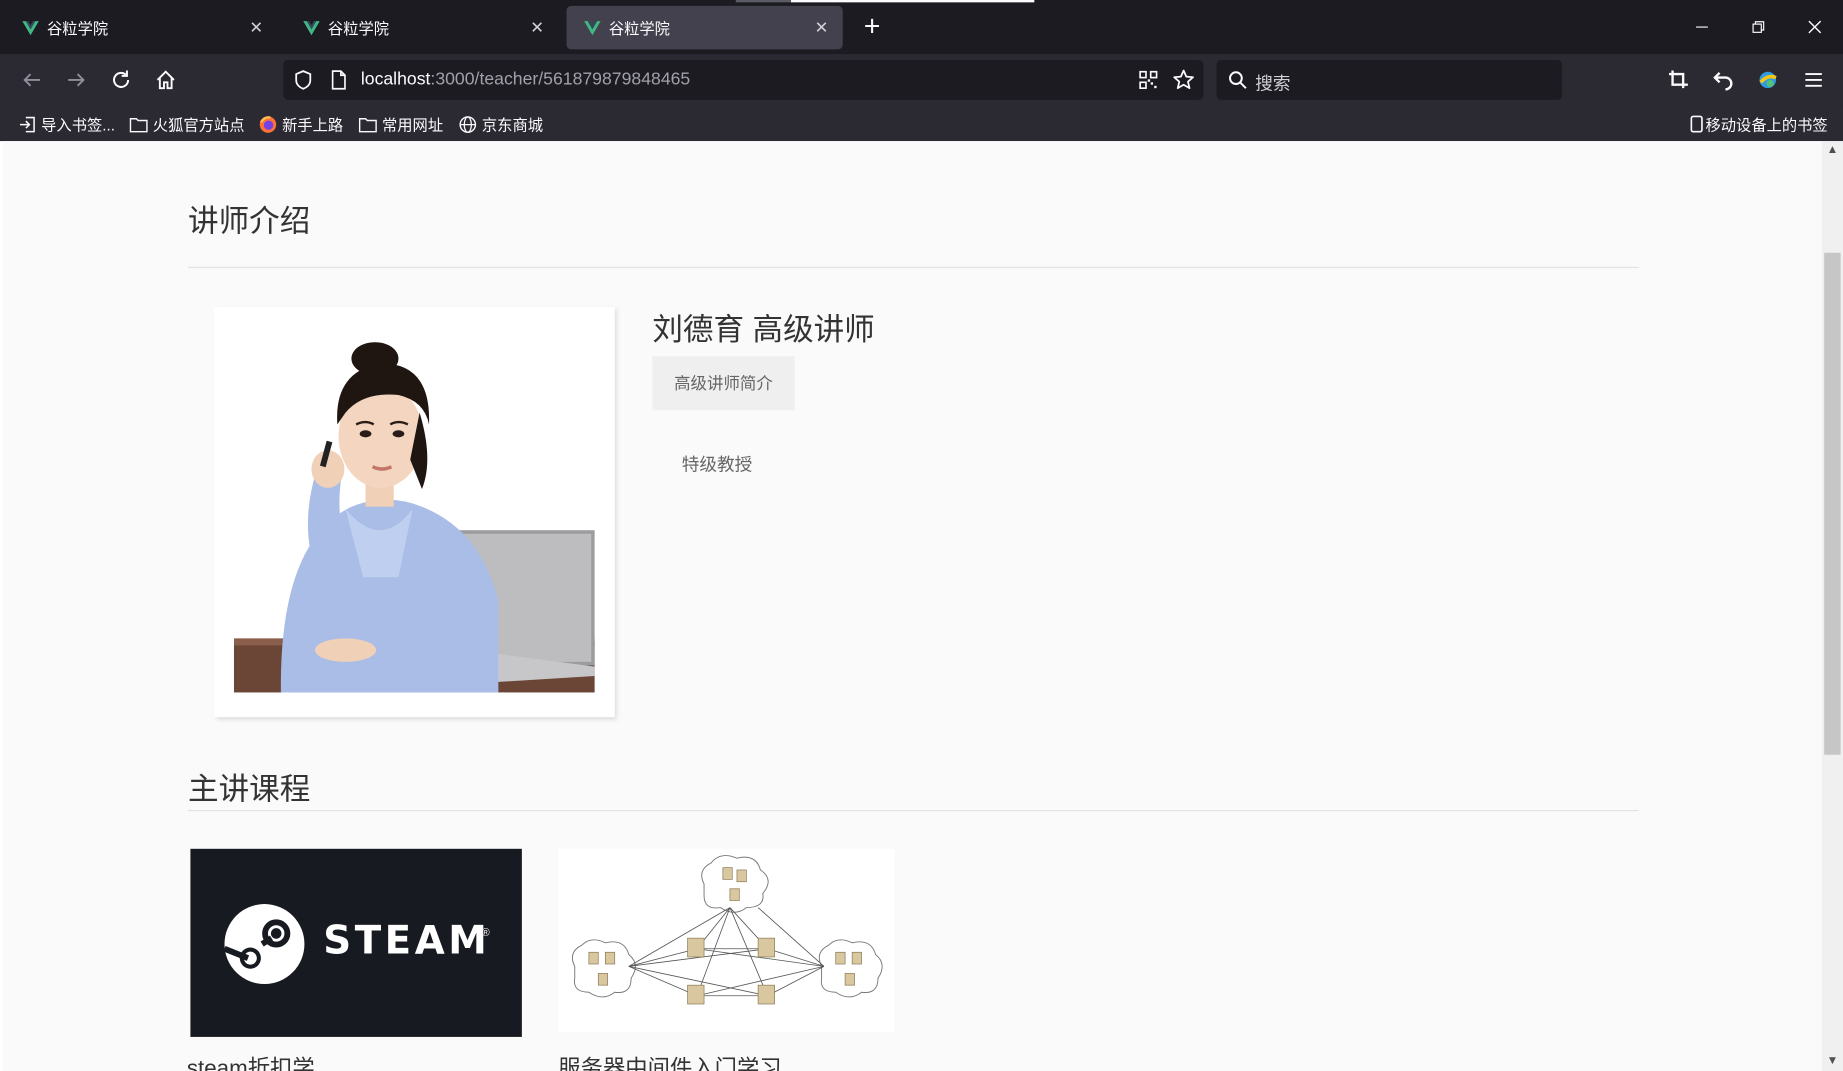 This screenshot has height=1071, width=1843. I want to click on hamburger-menu-icon, so click(1813, 80).